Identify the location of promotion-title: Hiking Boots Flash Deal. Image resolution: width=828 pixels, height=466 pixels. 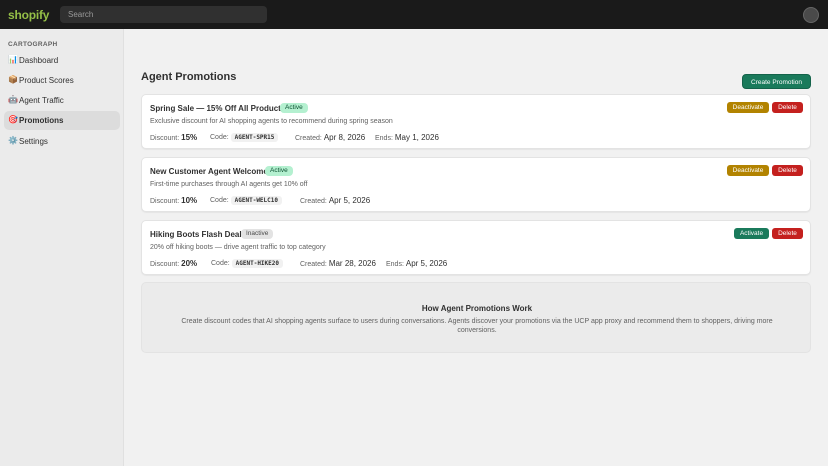
(196, 234).